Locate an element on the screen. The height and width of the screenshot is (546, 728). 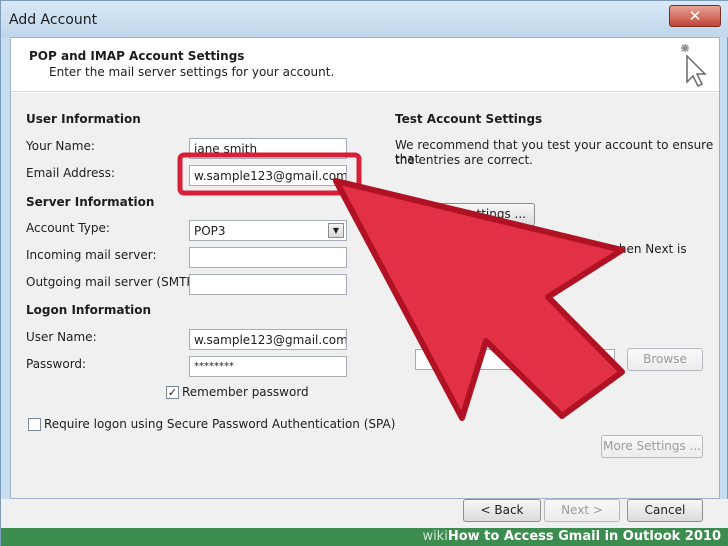
account-type-label: Account Type: is located at coordinates (68, 228).